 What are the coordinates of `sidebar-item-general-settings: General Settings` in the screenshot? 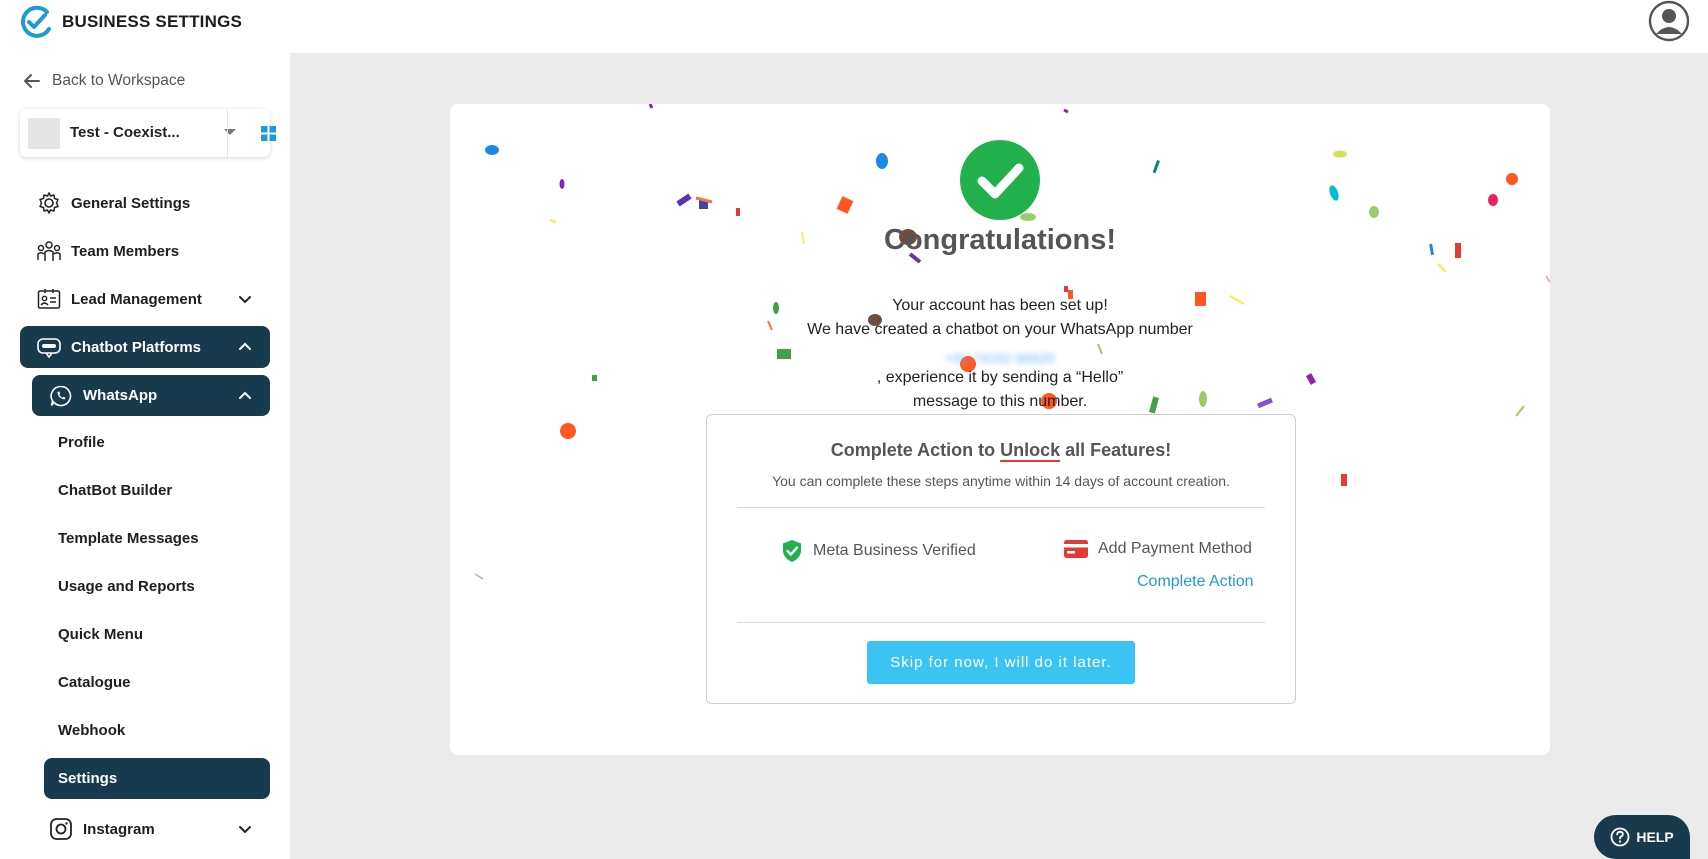 It's located at (153, 203).